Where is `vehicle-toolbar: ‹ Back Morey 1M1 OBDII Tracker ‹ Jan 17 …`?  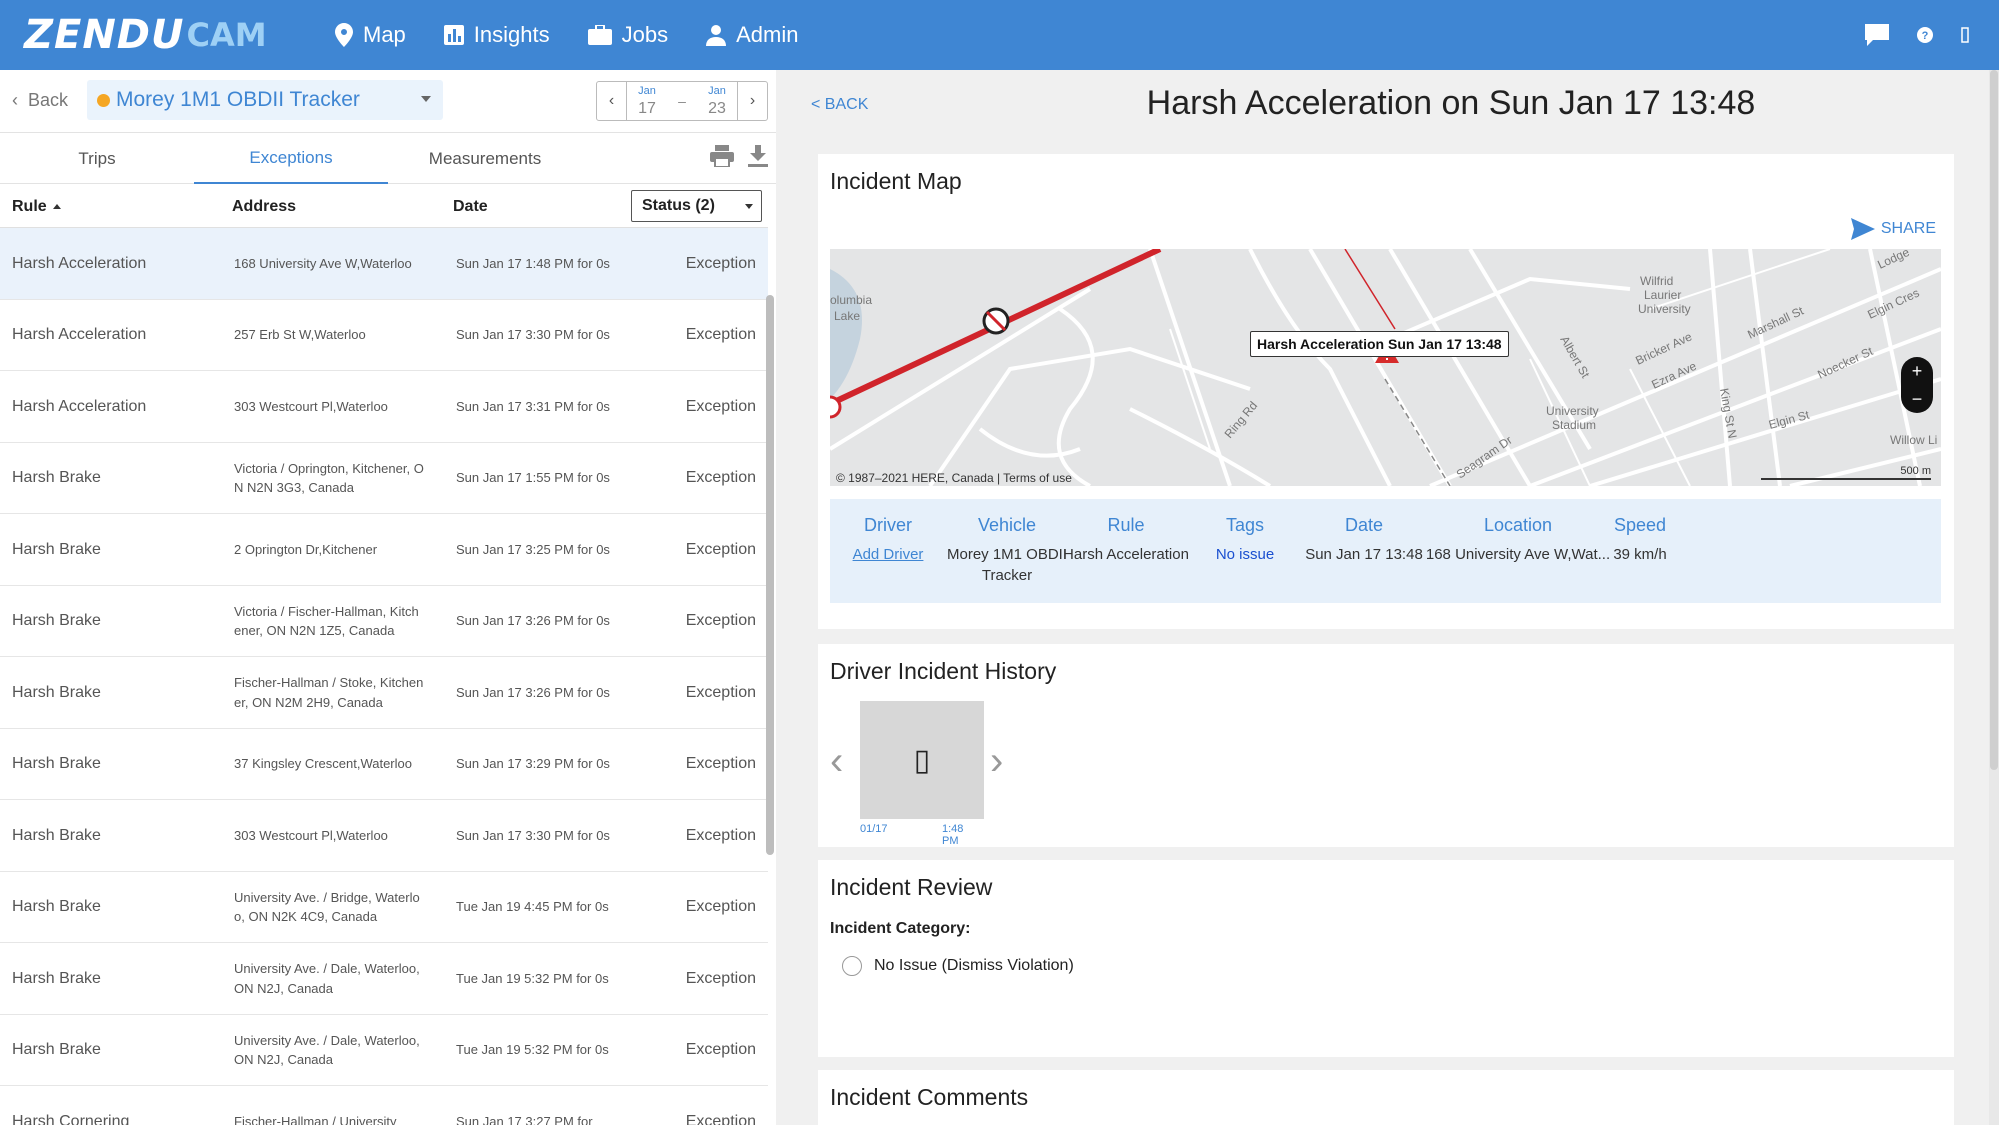
vehicle-toolbar: ‹ Back Morey 1M1 OBDII Tracker ‹ Jan 17 … is located at coordinates (388, 101).